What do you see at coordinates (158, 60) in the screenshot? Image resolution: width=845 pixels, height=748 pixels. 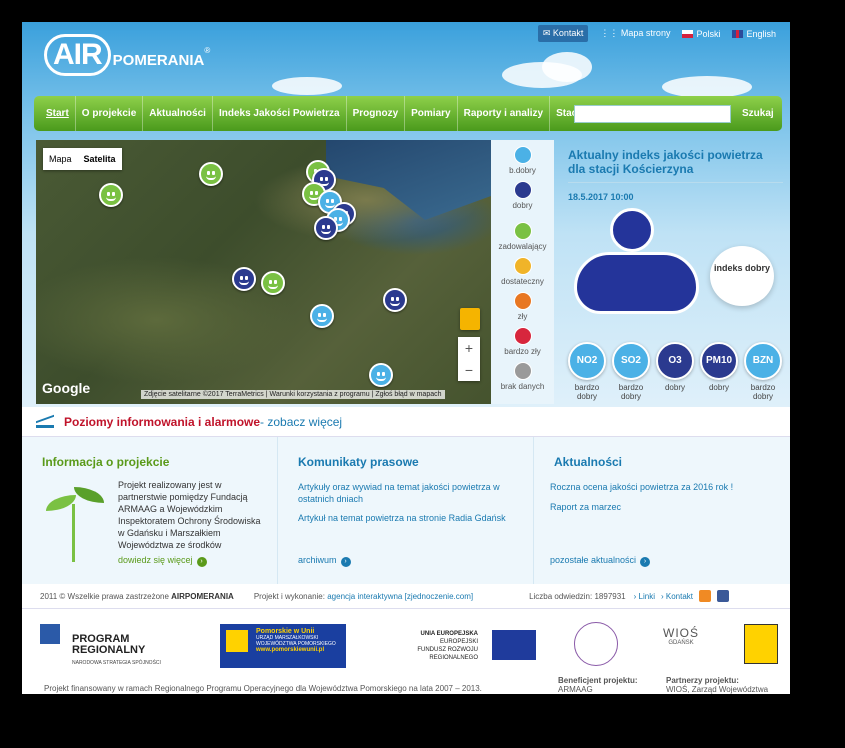 I see `logo-pomerania: POMERANIA` at bounding box center [158, 60].